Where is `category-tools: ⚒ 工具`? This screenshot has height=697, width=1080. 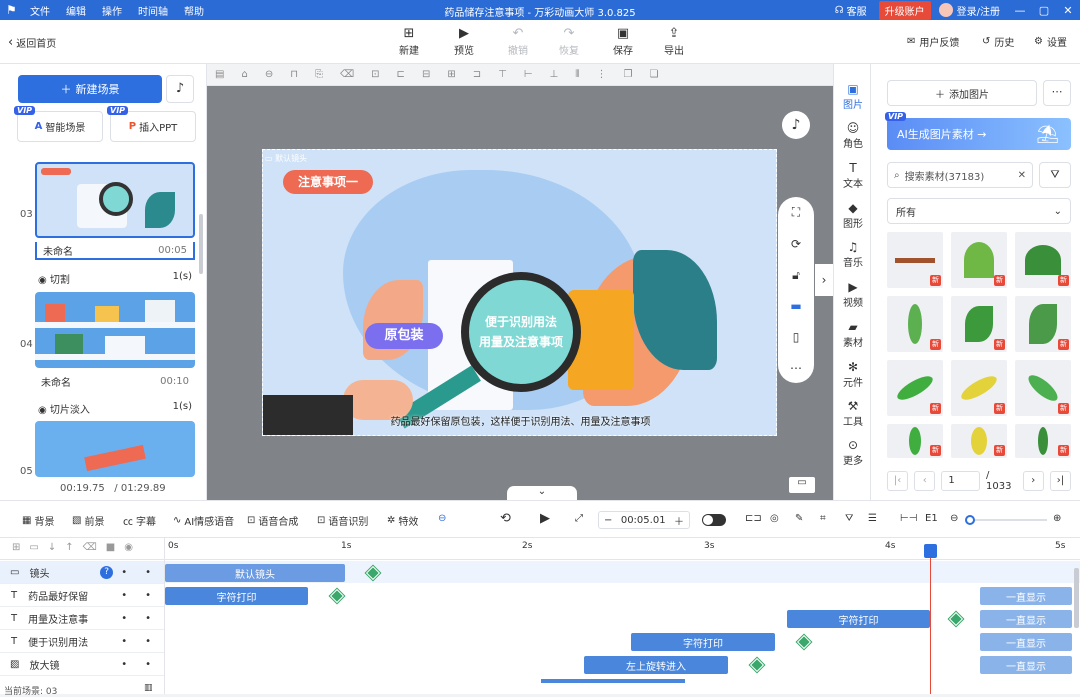 category-tools: ⚒ 工具 is located at coordinates (853, 413).